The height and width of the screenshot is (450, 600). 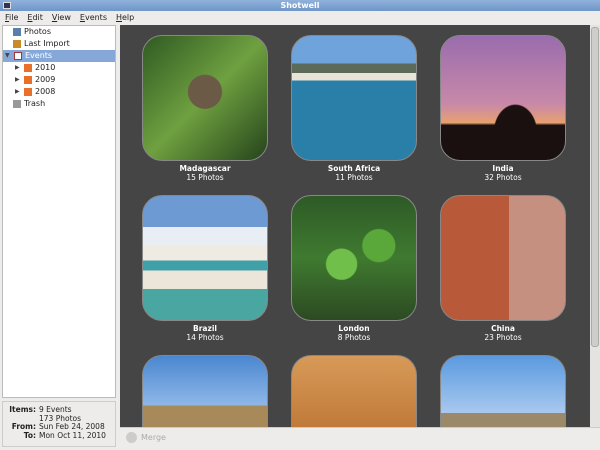 What do you see at coordinates (72, 435) in the screenshot?
I see `to-value: Mon Oct 11, 2010` at bounding box center [72, 435].